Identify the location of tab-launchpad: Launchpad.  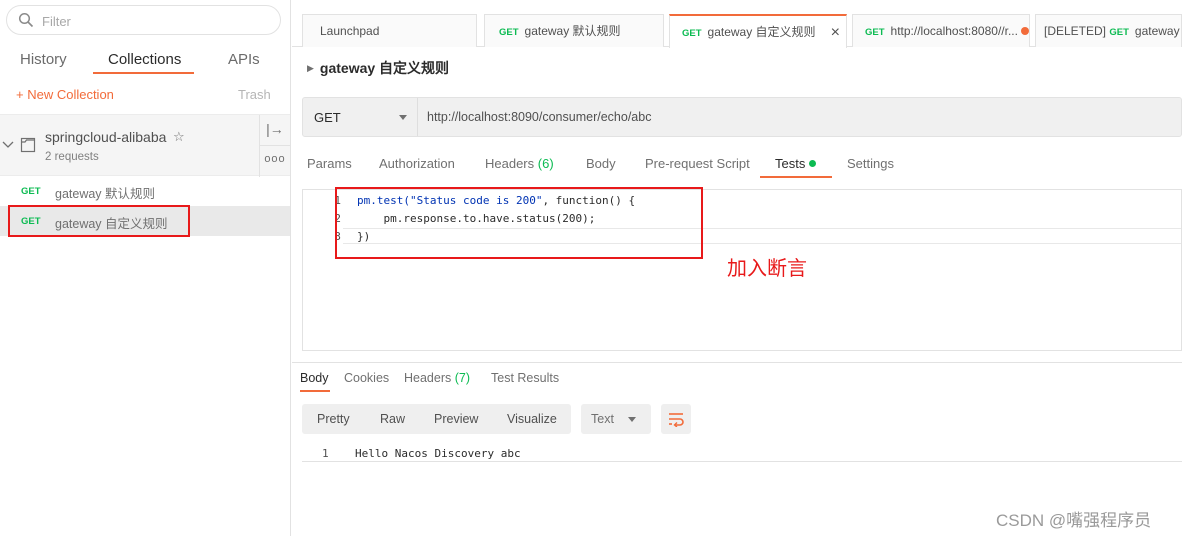
(389, 30).